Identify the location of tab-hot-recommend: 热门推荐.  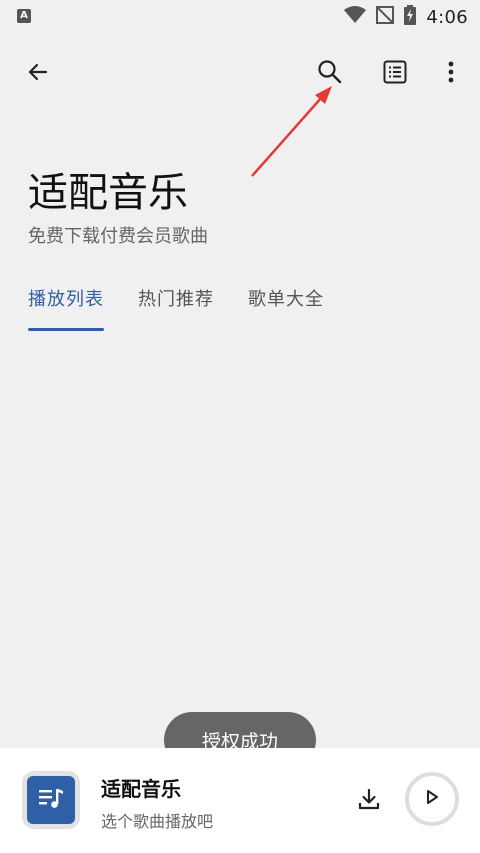
(176, 308).